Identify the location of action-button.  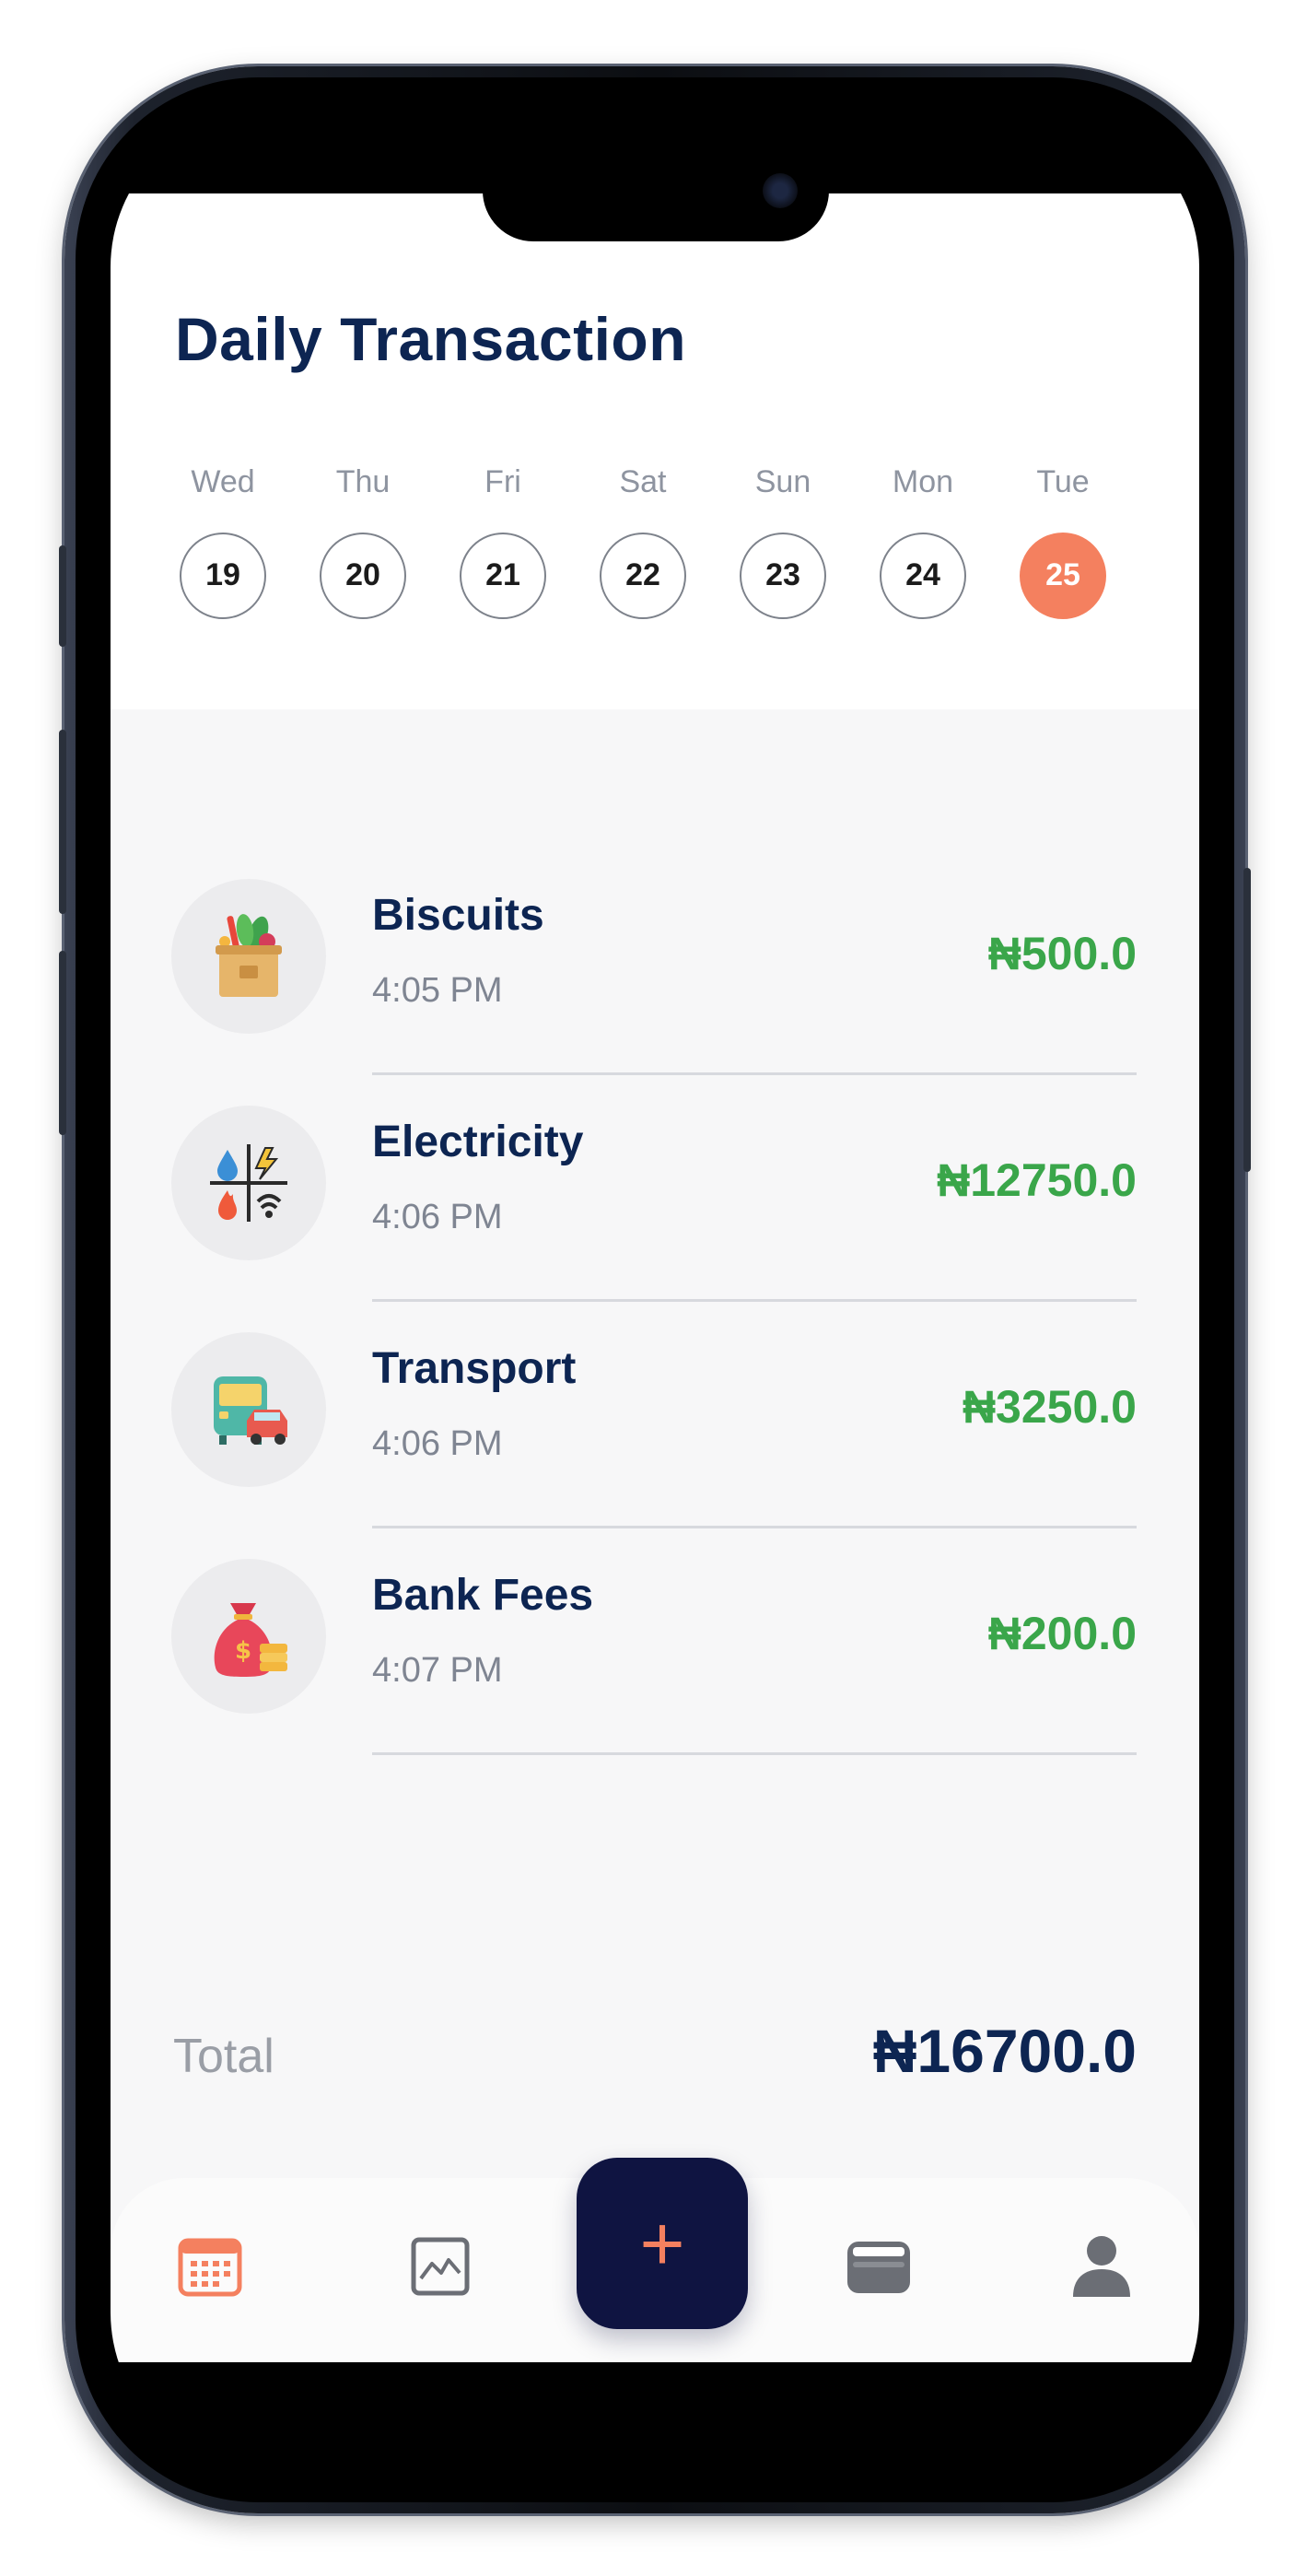
(63, 596).